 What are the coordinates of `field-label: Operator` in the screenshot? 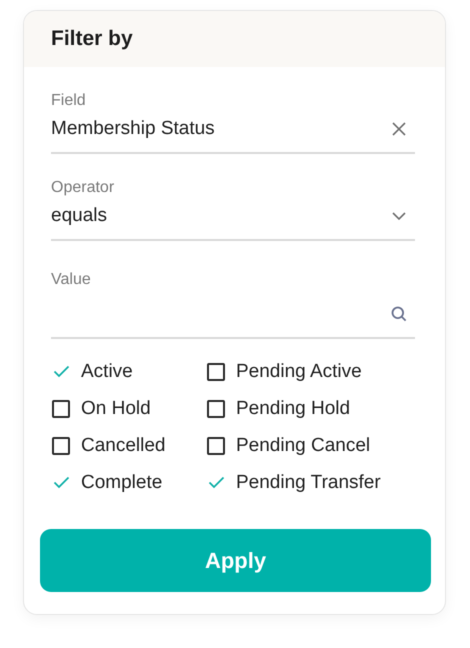 It's located at (82, 188).